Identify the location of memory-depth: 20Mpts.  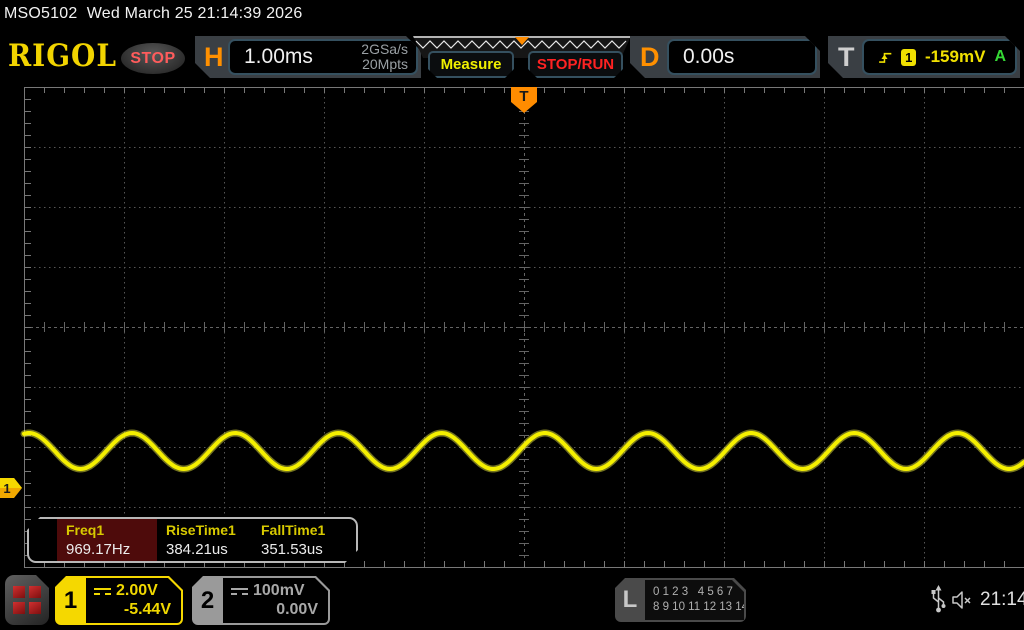
(385, 64).